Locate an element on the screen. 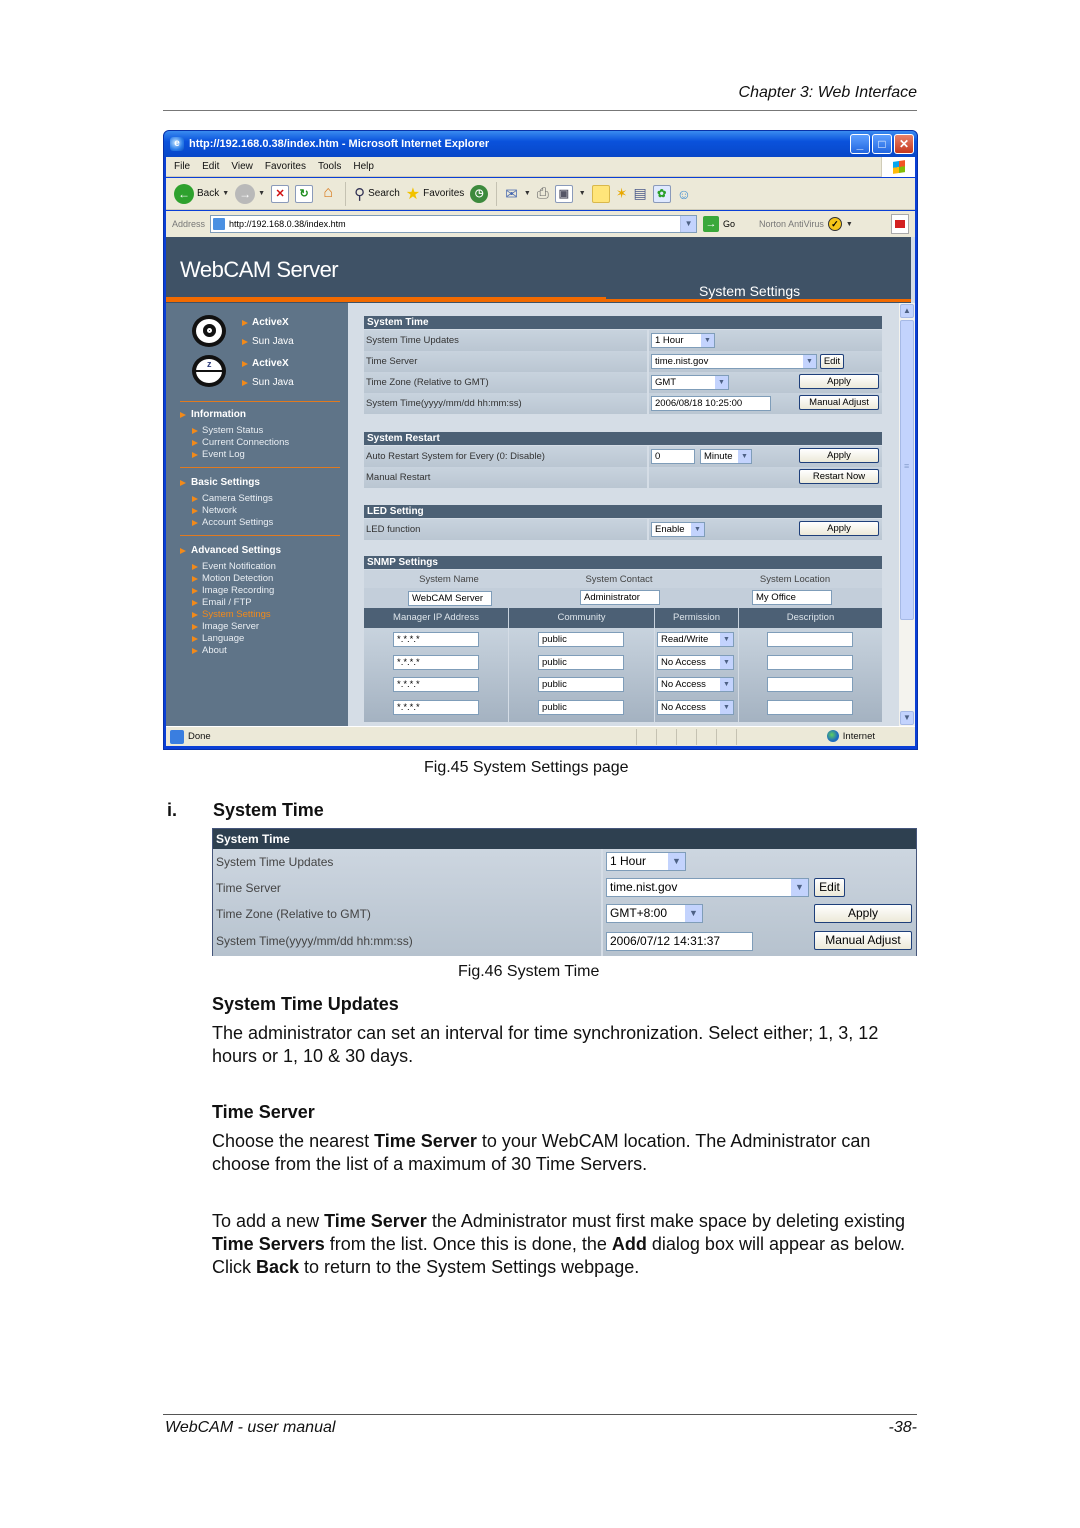 This screenshot has width=1080, height=1528. time-zone-select: GMT+8:00 ▼ is located at coordinates (654, 913).